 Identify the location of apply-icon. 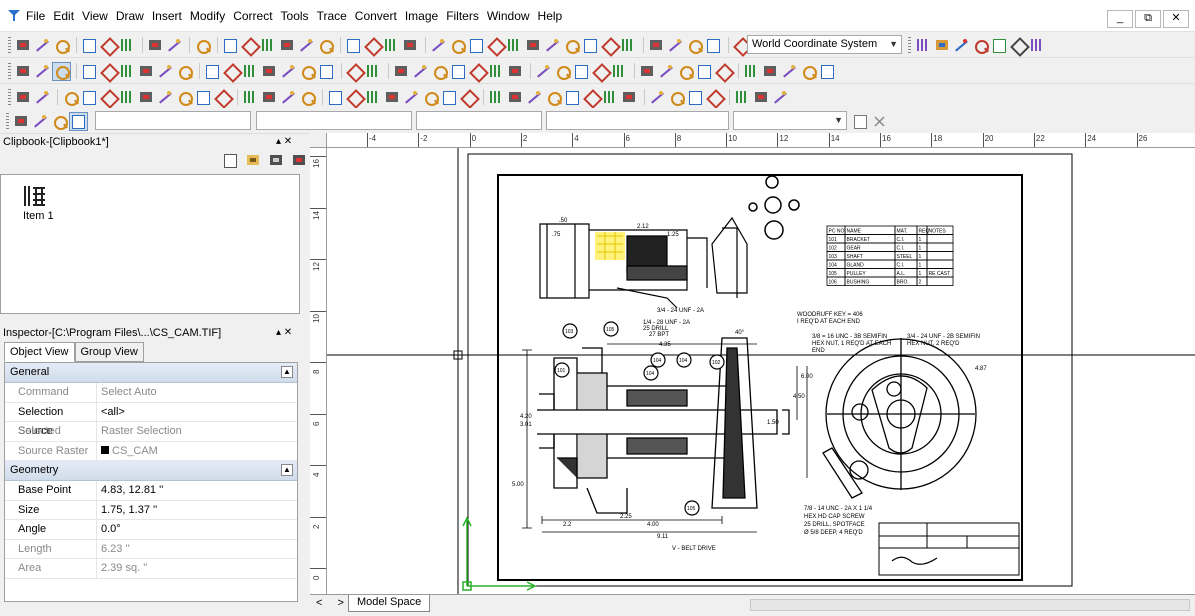
(860, 121).